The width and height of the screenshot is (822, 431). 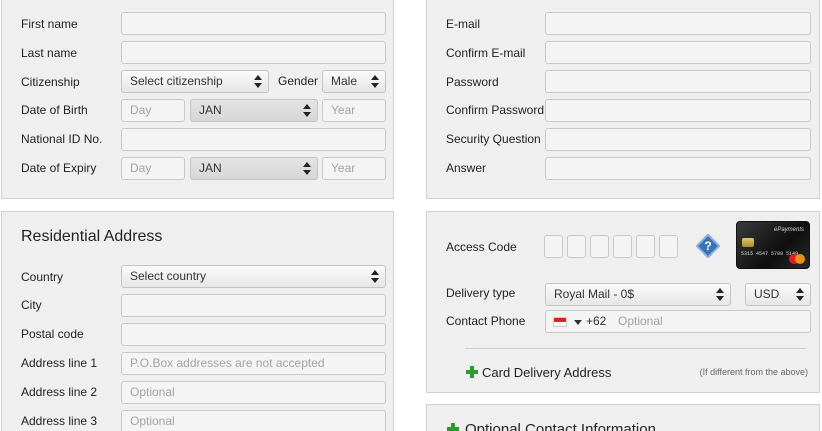 I want to click on optional-contact-title: Optional Contact Information, so click(x=560, y=426).